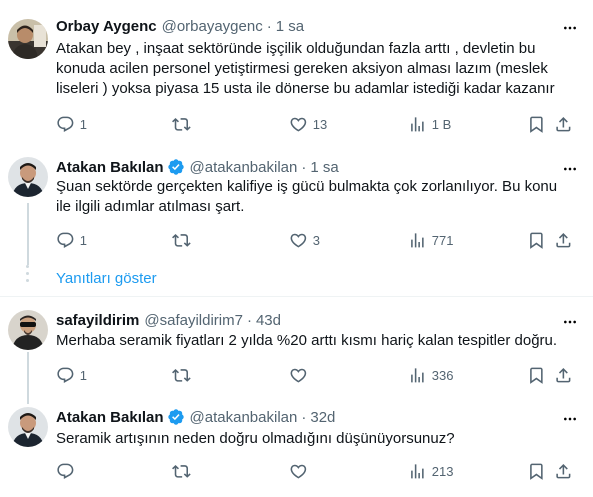 The width and height of the screenshot is (593, 497). I want to click on tweet-text-line: ile ilgili adımlar atılması şart., so click(150, 206).